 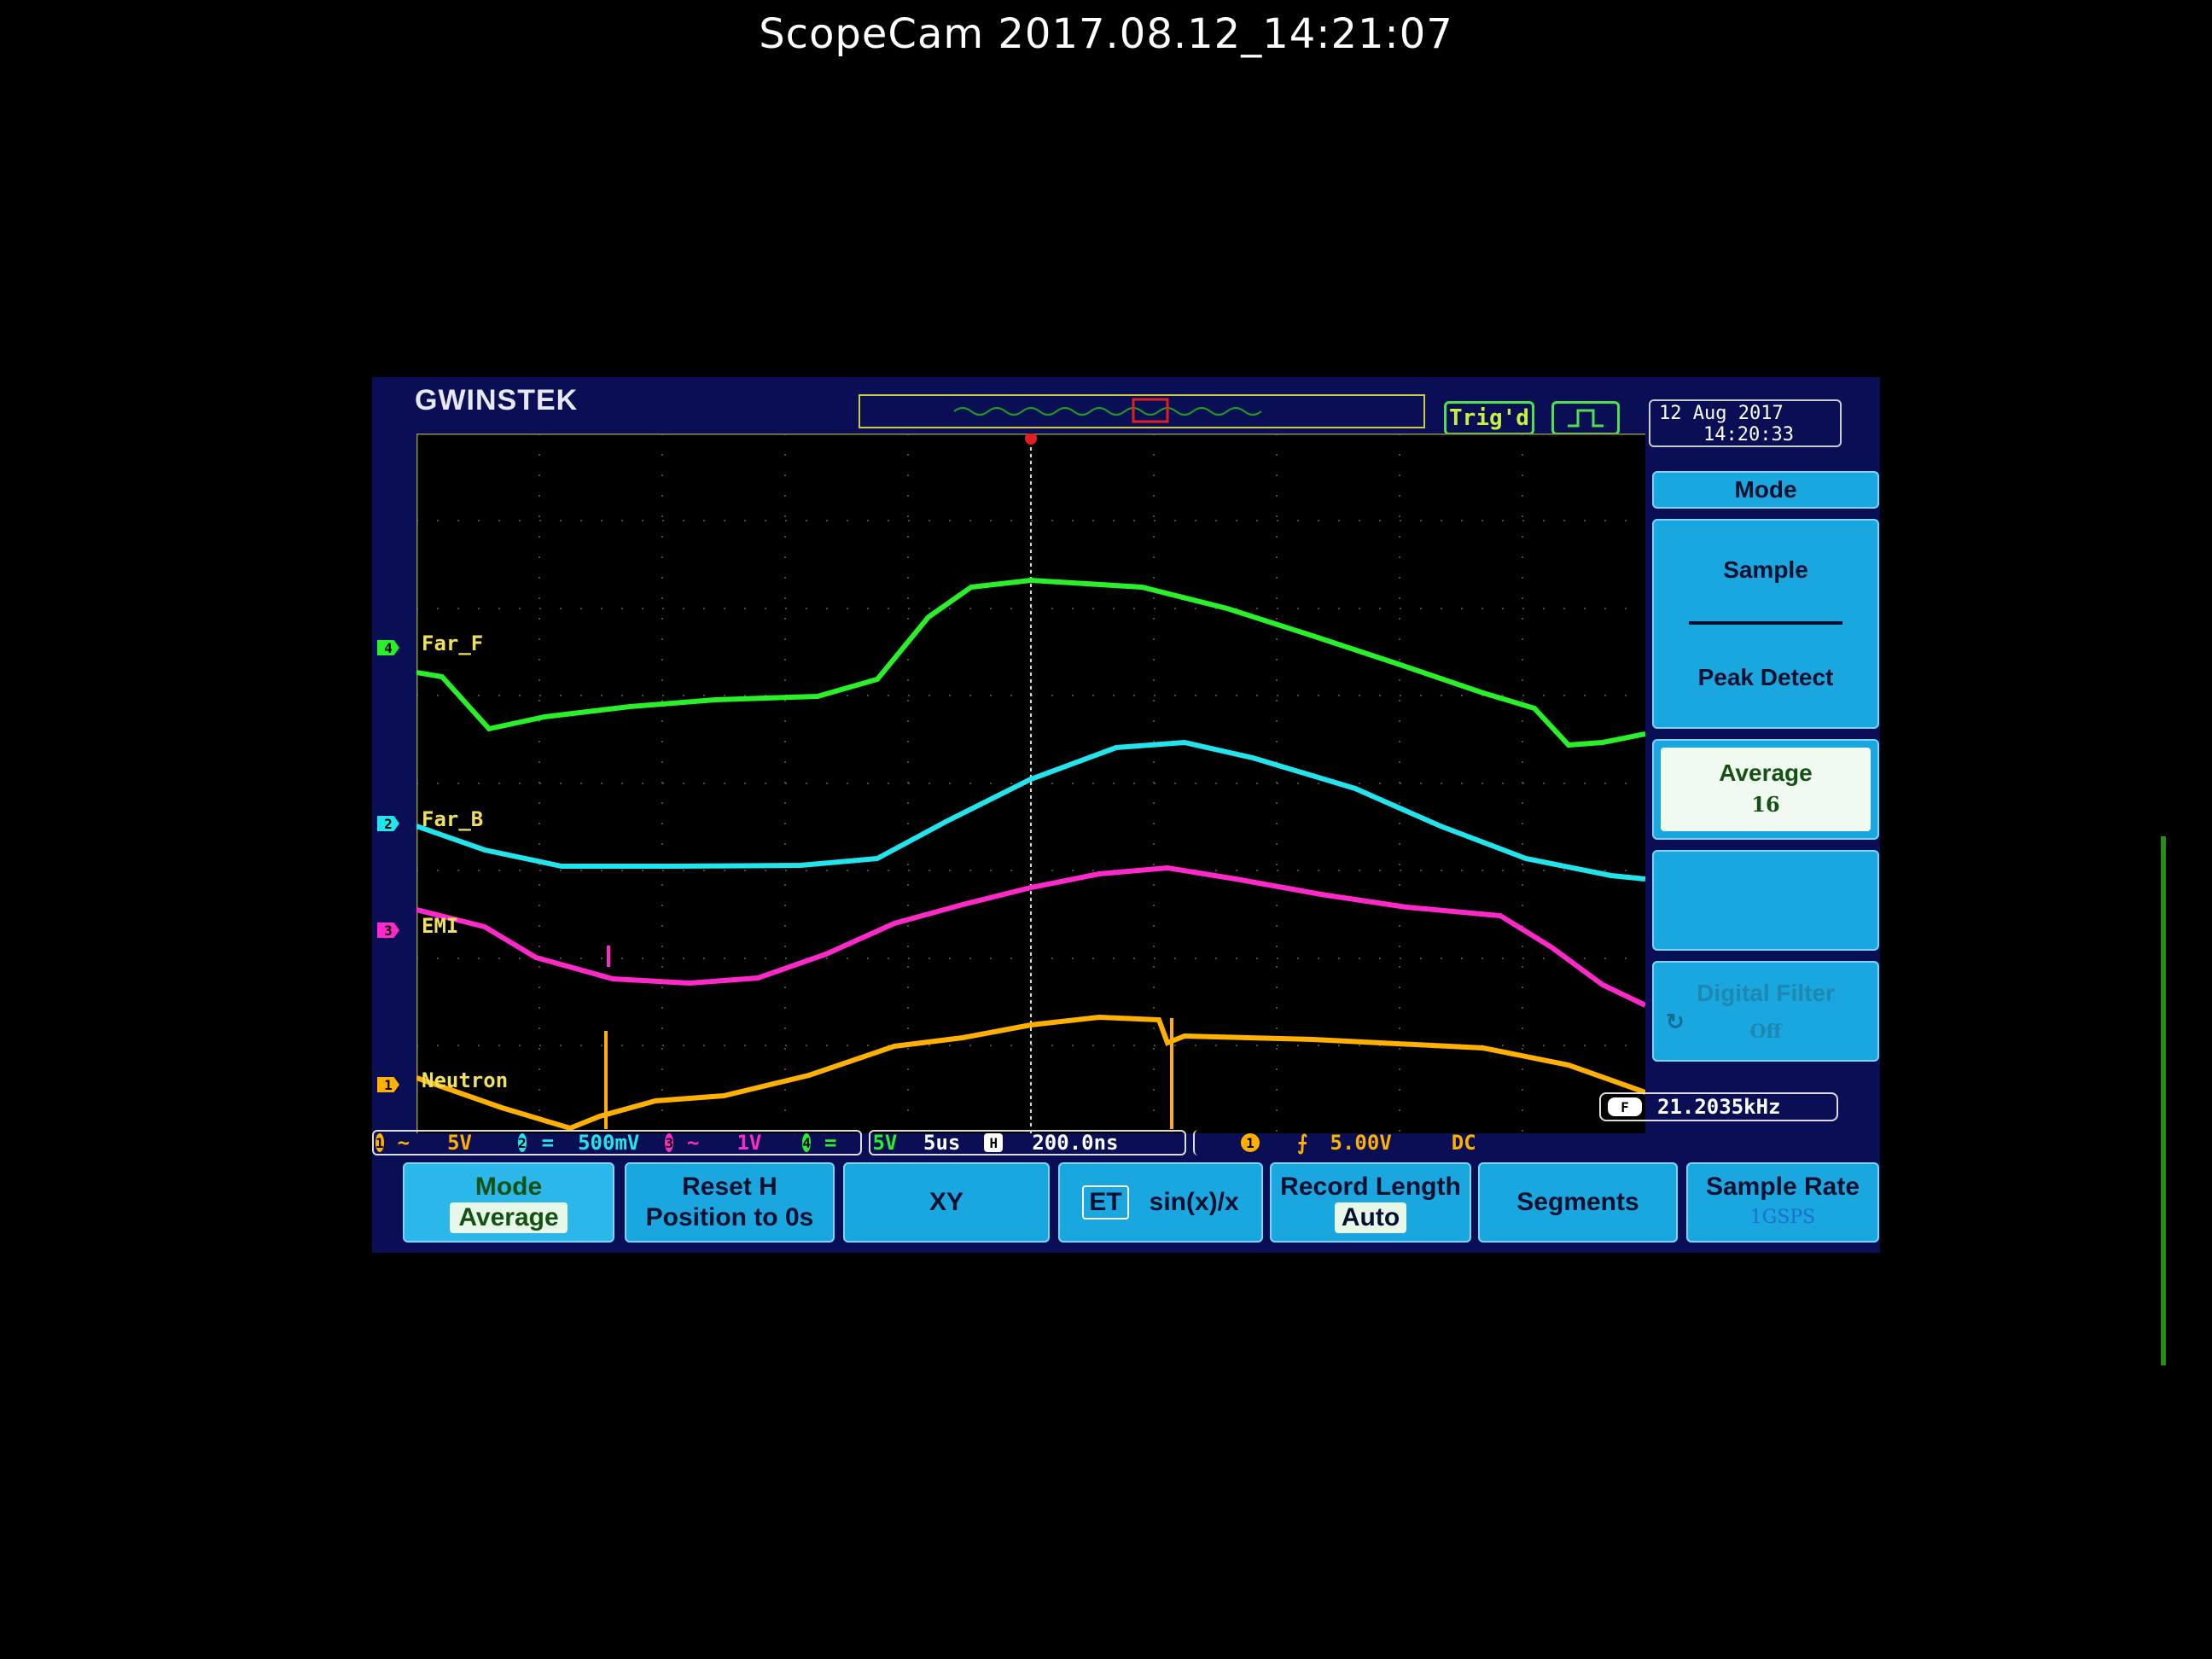 I want to click on rotate-knob-icon: ↻, so click(x=1675, y=1021).